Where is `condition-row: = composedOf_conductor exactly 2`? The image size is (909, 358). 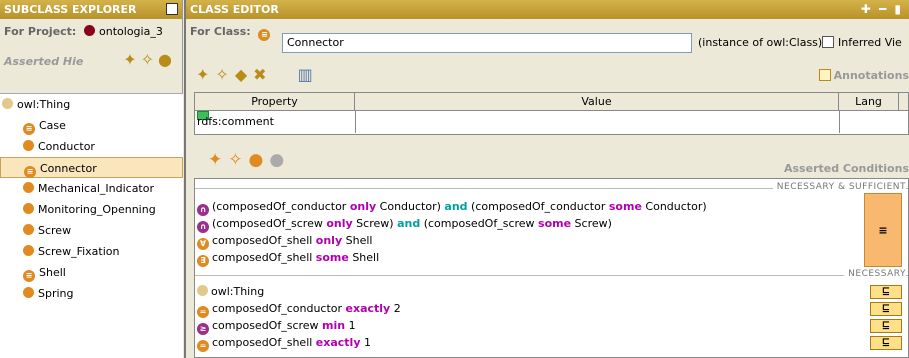
condition-row: = composedOf_conductor exactly 2 is located at coordinates (299, 309).